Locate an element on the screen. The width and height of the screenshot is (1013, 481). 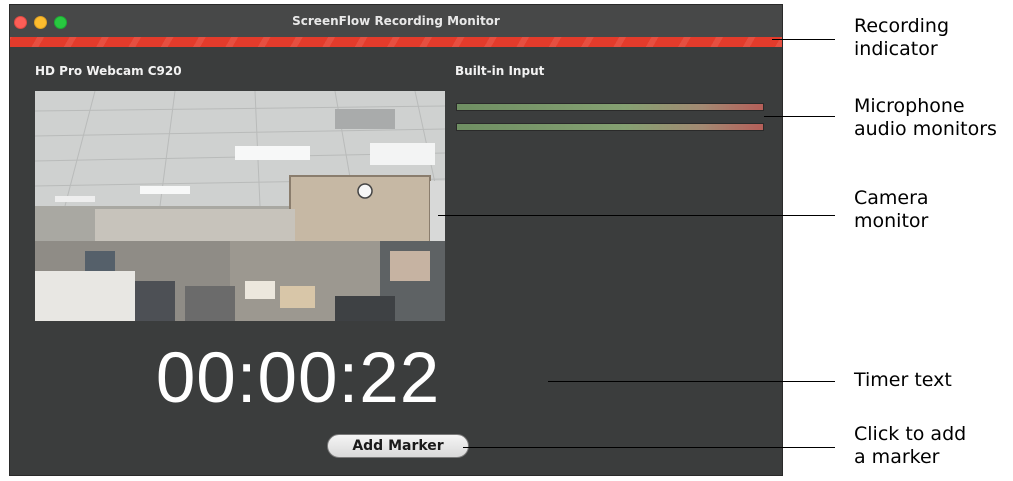
recording-timer: 00:00:22 is located at coordinates (298, 378).